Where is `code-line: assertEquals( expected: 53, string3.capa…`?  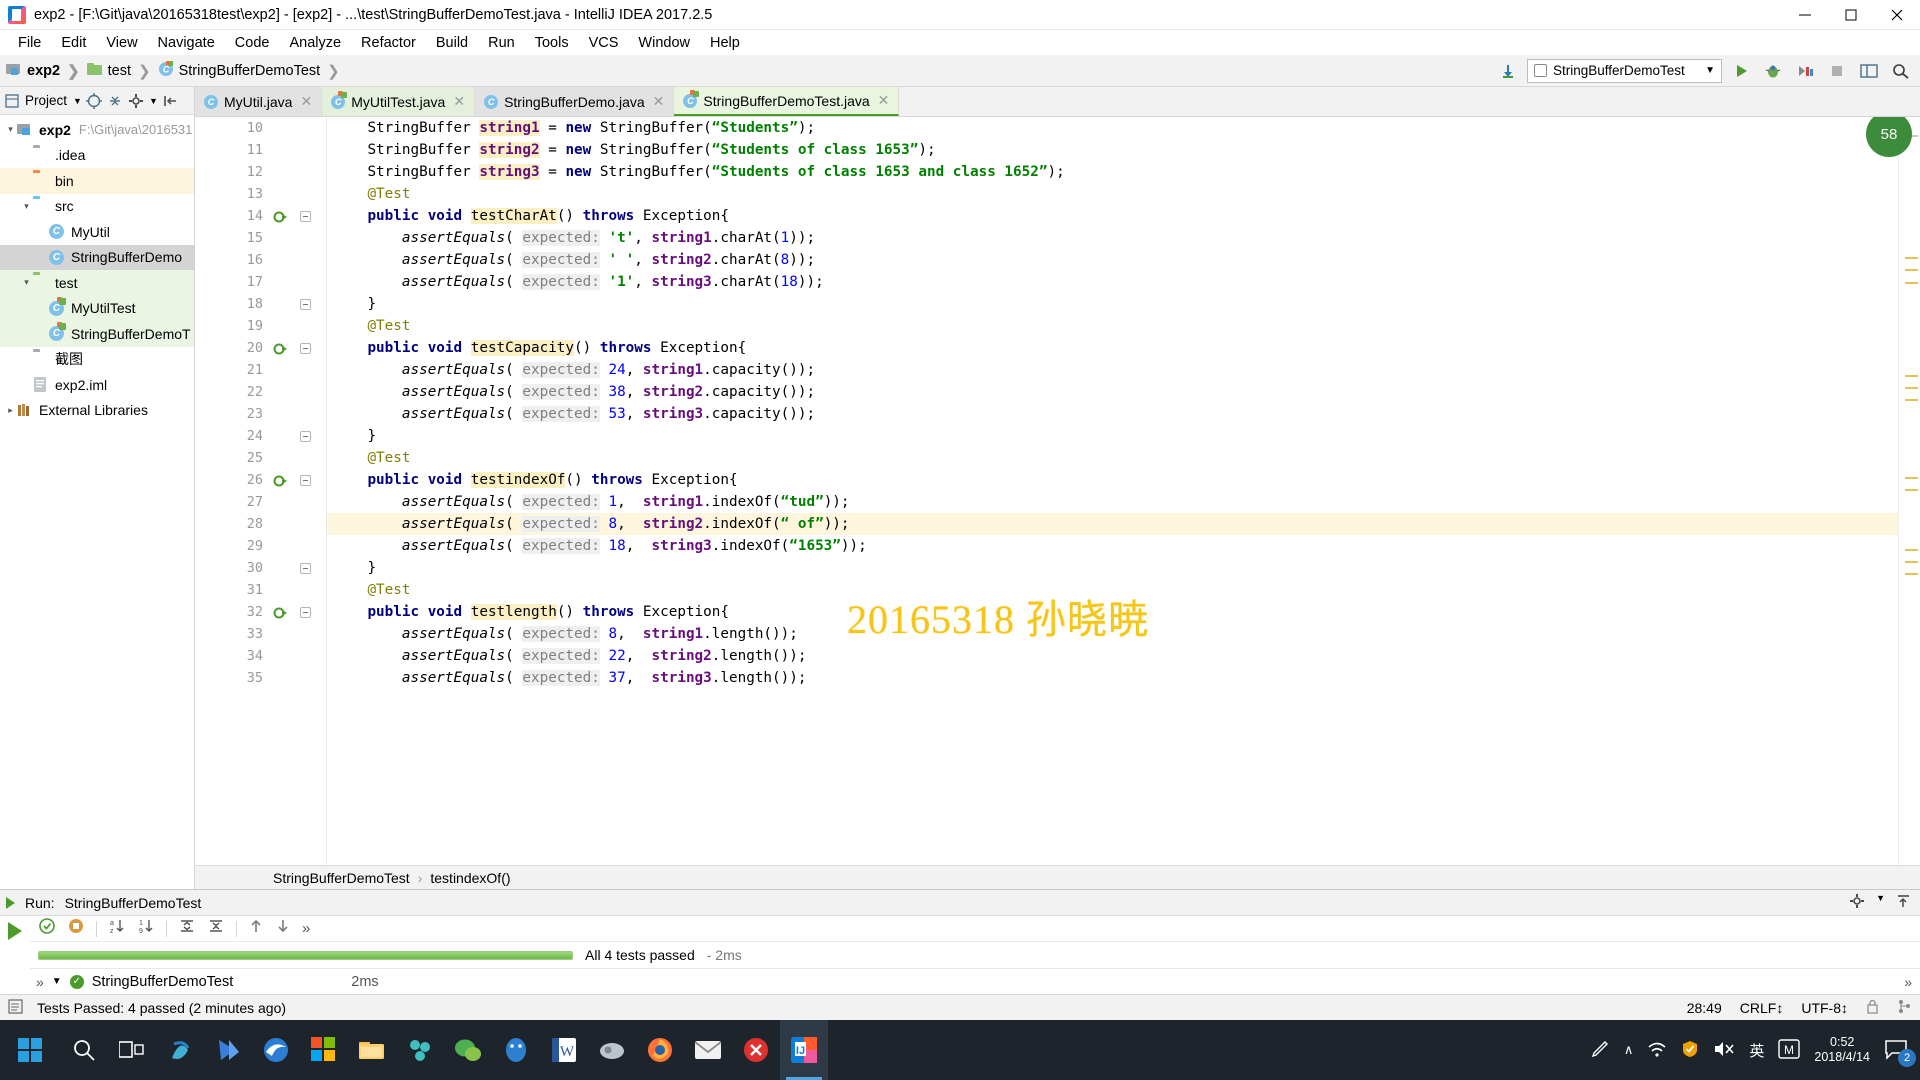 code-line: assertEquals( expected: 53, string3.capa… is located at coordinates (1112, 414).